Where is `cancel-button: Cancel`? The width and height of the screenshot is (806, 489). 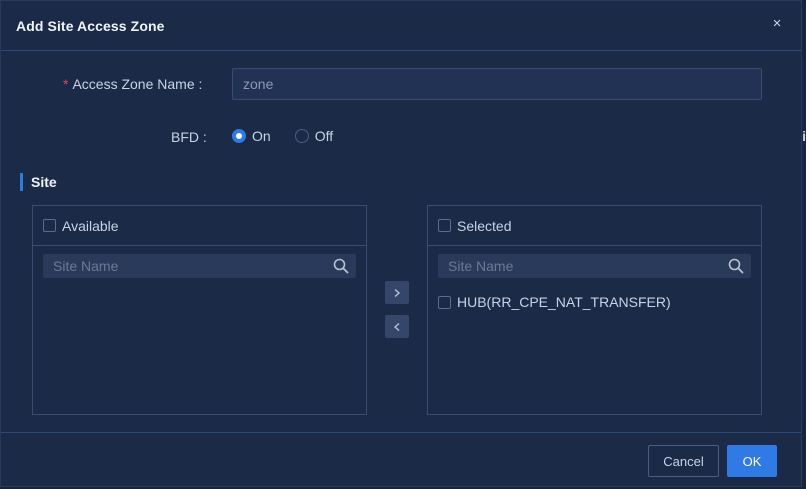 cancel-button: Cancel is located at coordinates (683, 461).